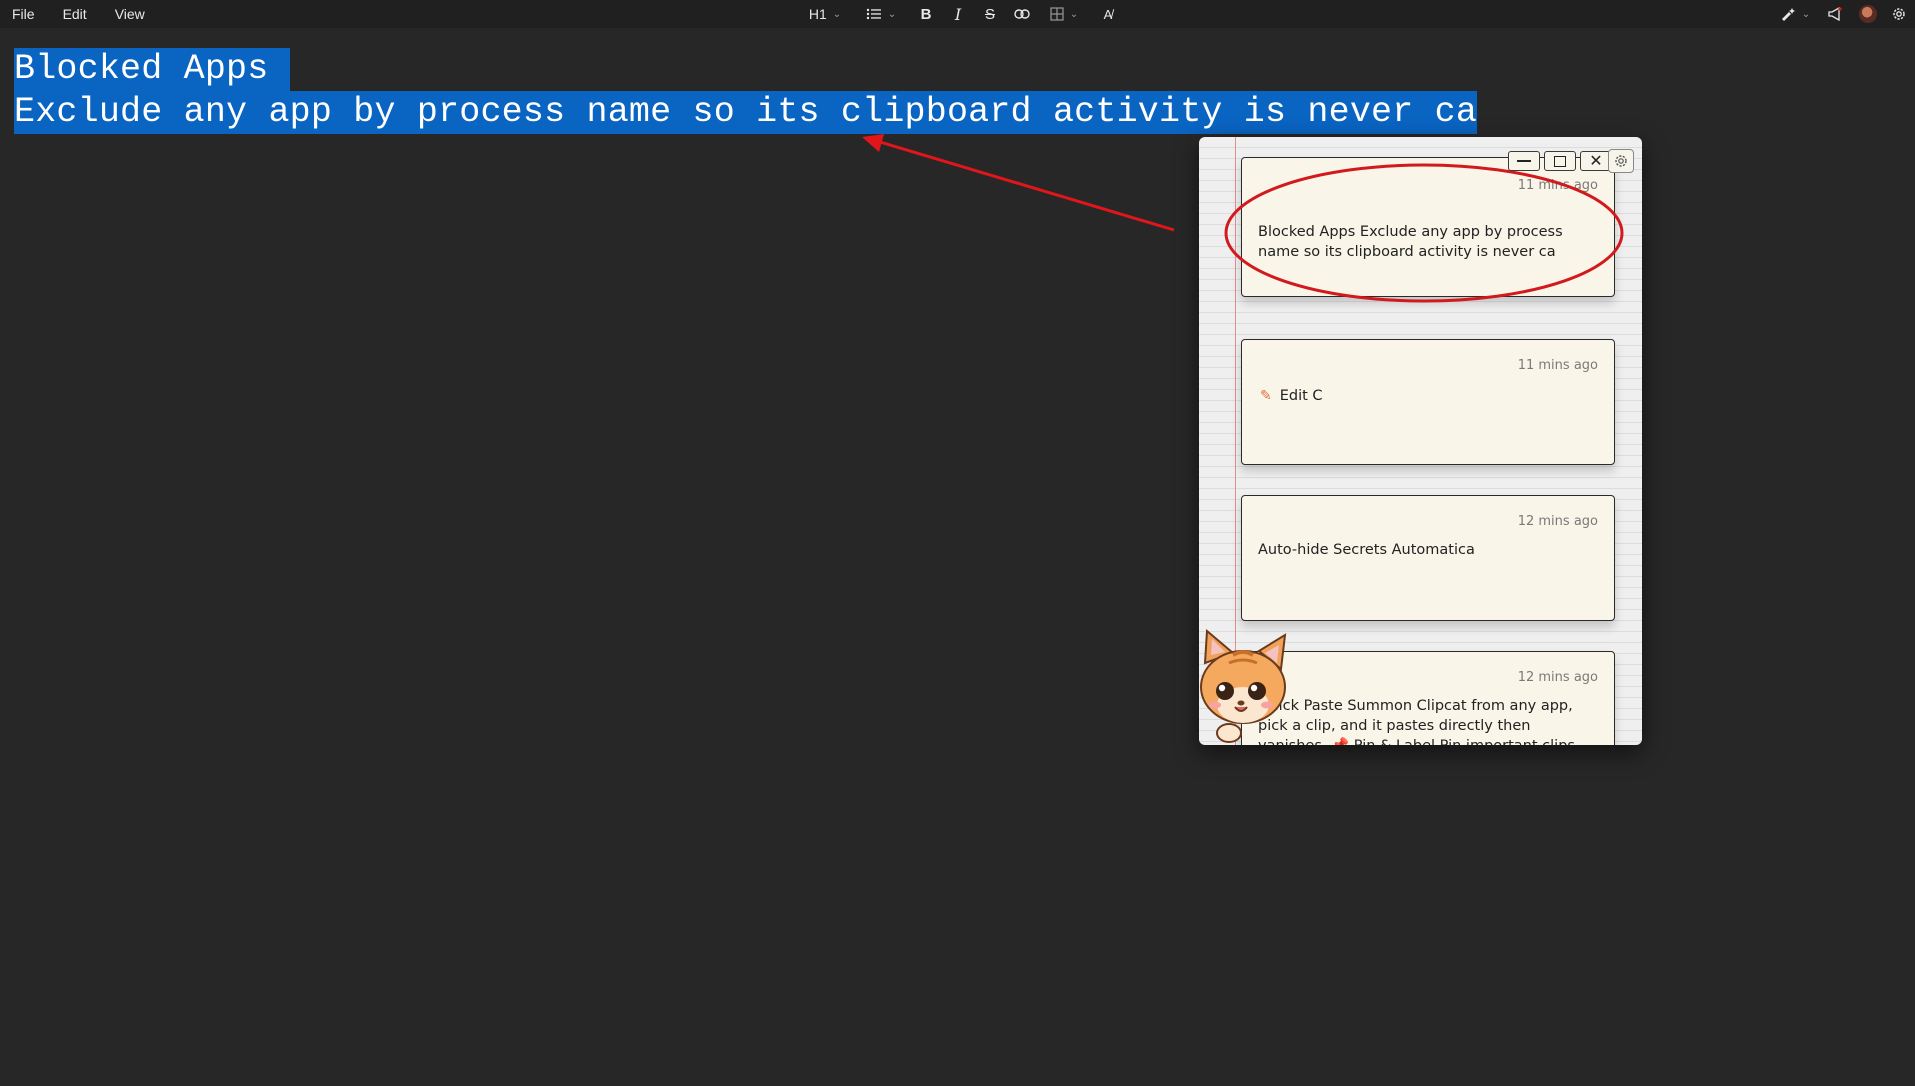  I want to click on clip-timestamp: 11 mins ago, so click(1557, 365).